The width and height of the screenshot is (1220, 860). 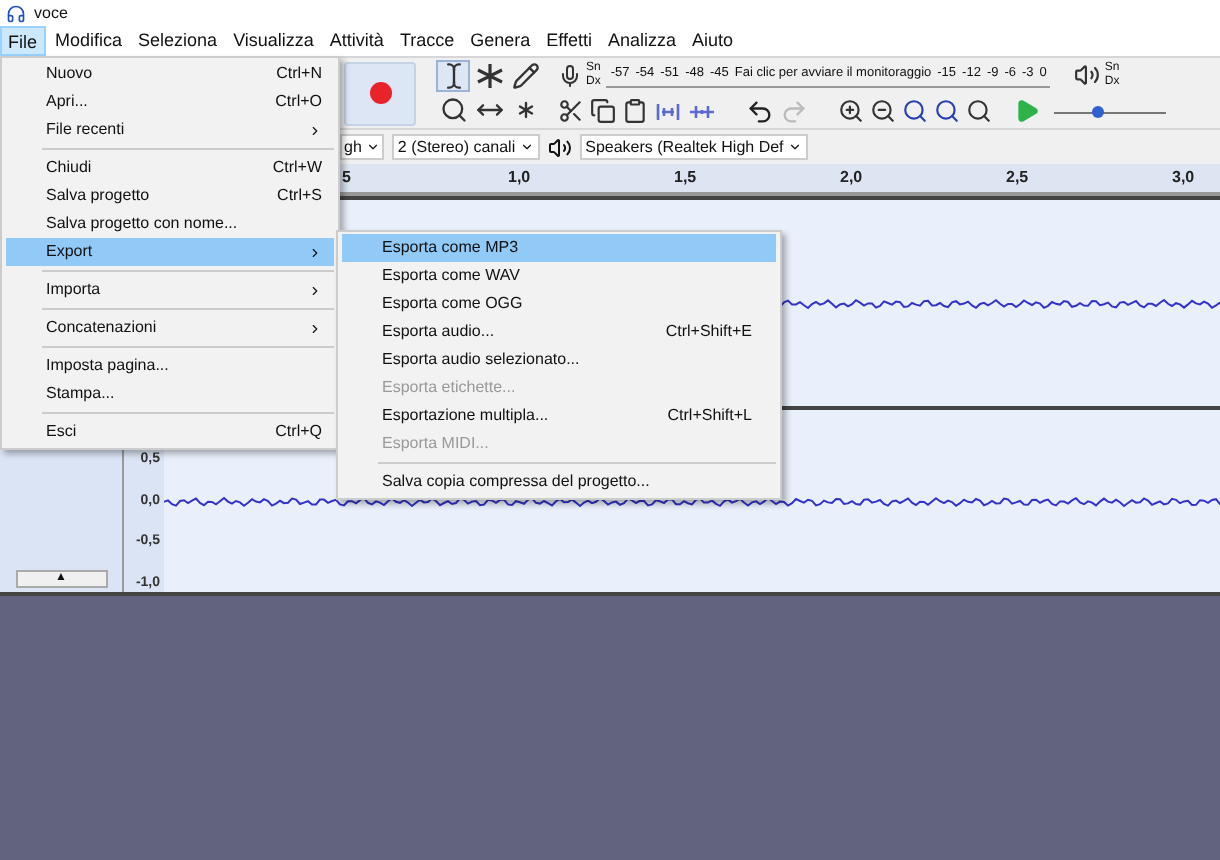 What do you see at coordinates (760, 111) in the screenshot?
I see `undo-icon` at bounding box center [760, 111].